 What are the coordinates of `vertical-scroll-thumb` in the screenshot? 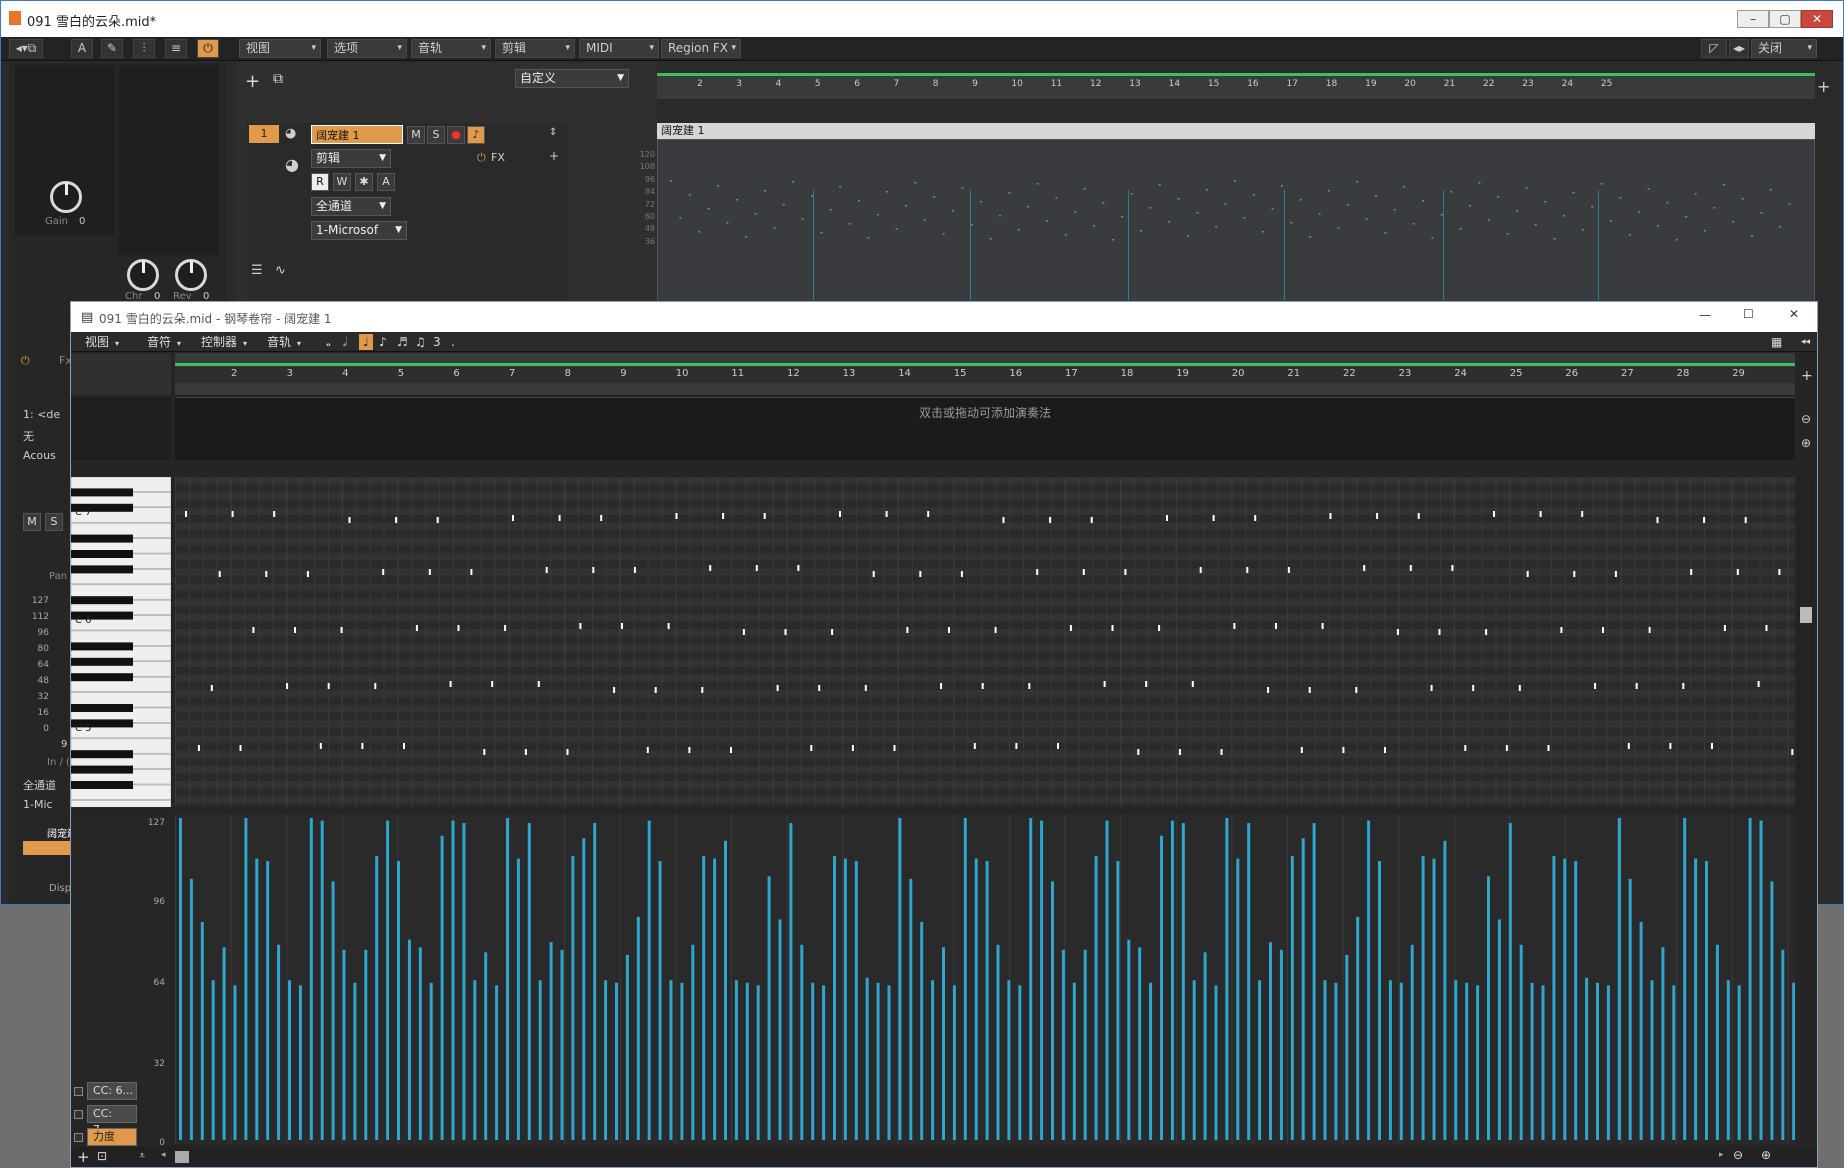 It's located at (1806, 615).